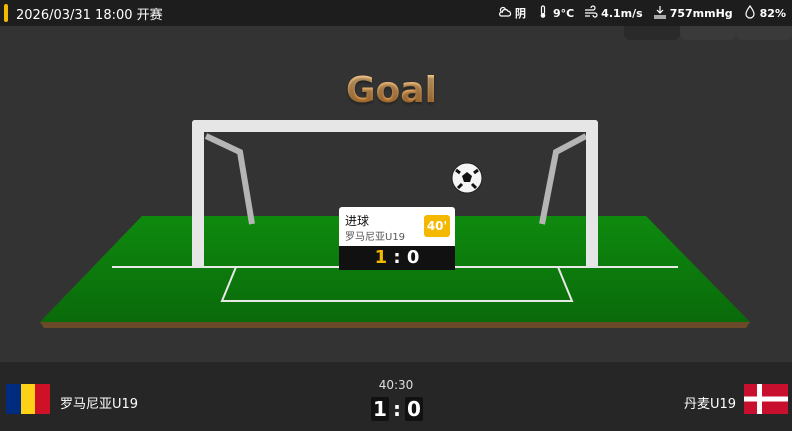 Image resolution: width=792 pixels, height=431 pixels. I want to click on humidity-text: 82%, so click(772, 13).